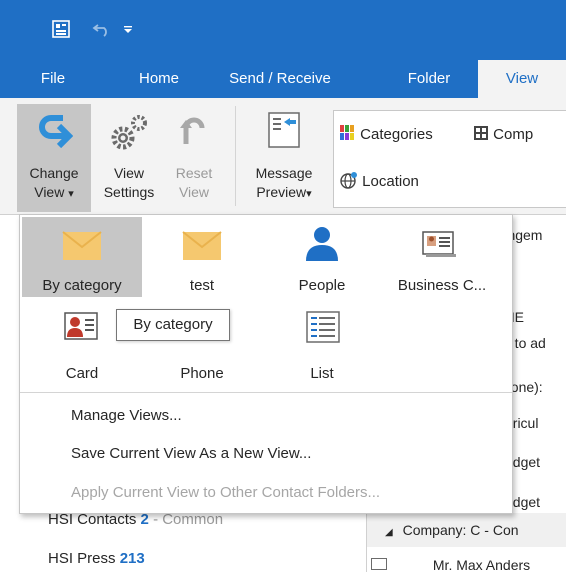 This screenshot has height=573, width=566. What do you see at coordinates (522, 79) in the screenshot?
I see `tab-view: View` at bounding box center [522, 79].